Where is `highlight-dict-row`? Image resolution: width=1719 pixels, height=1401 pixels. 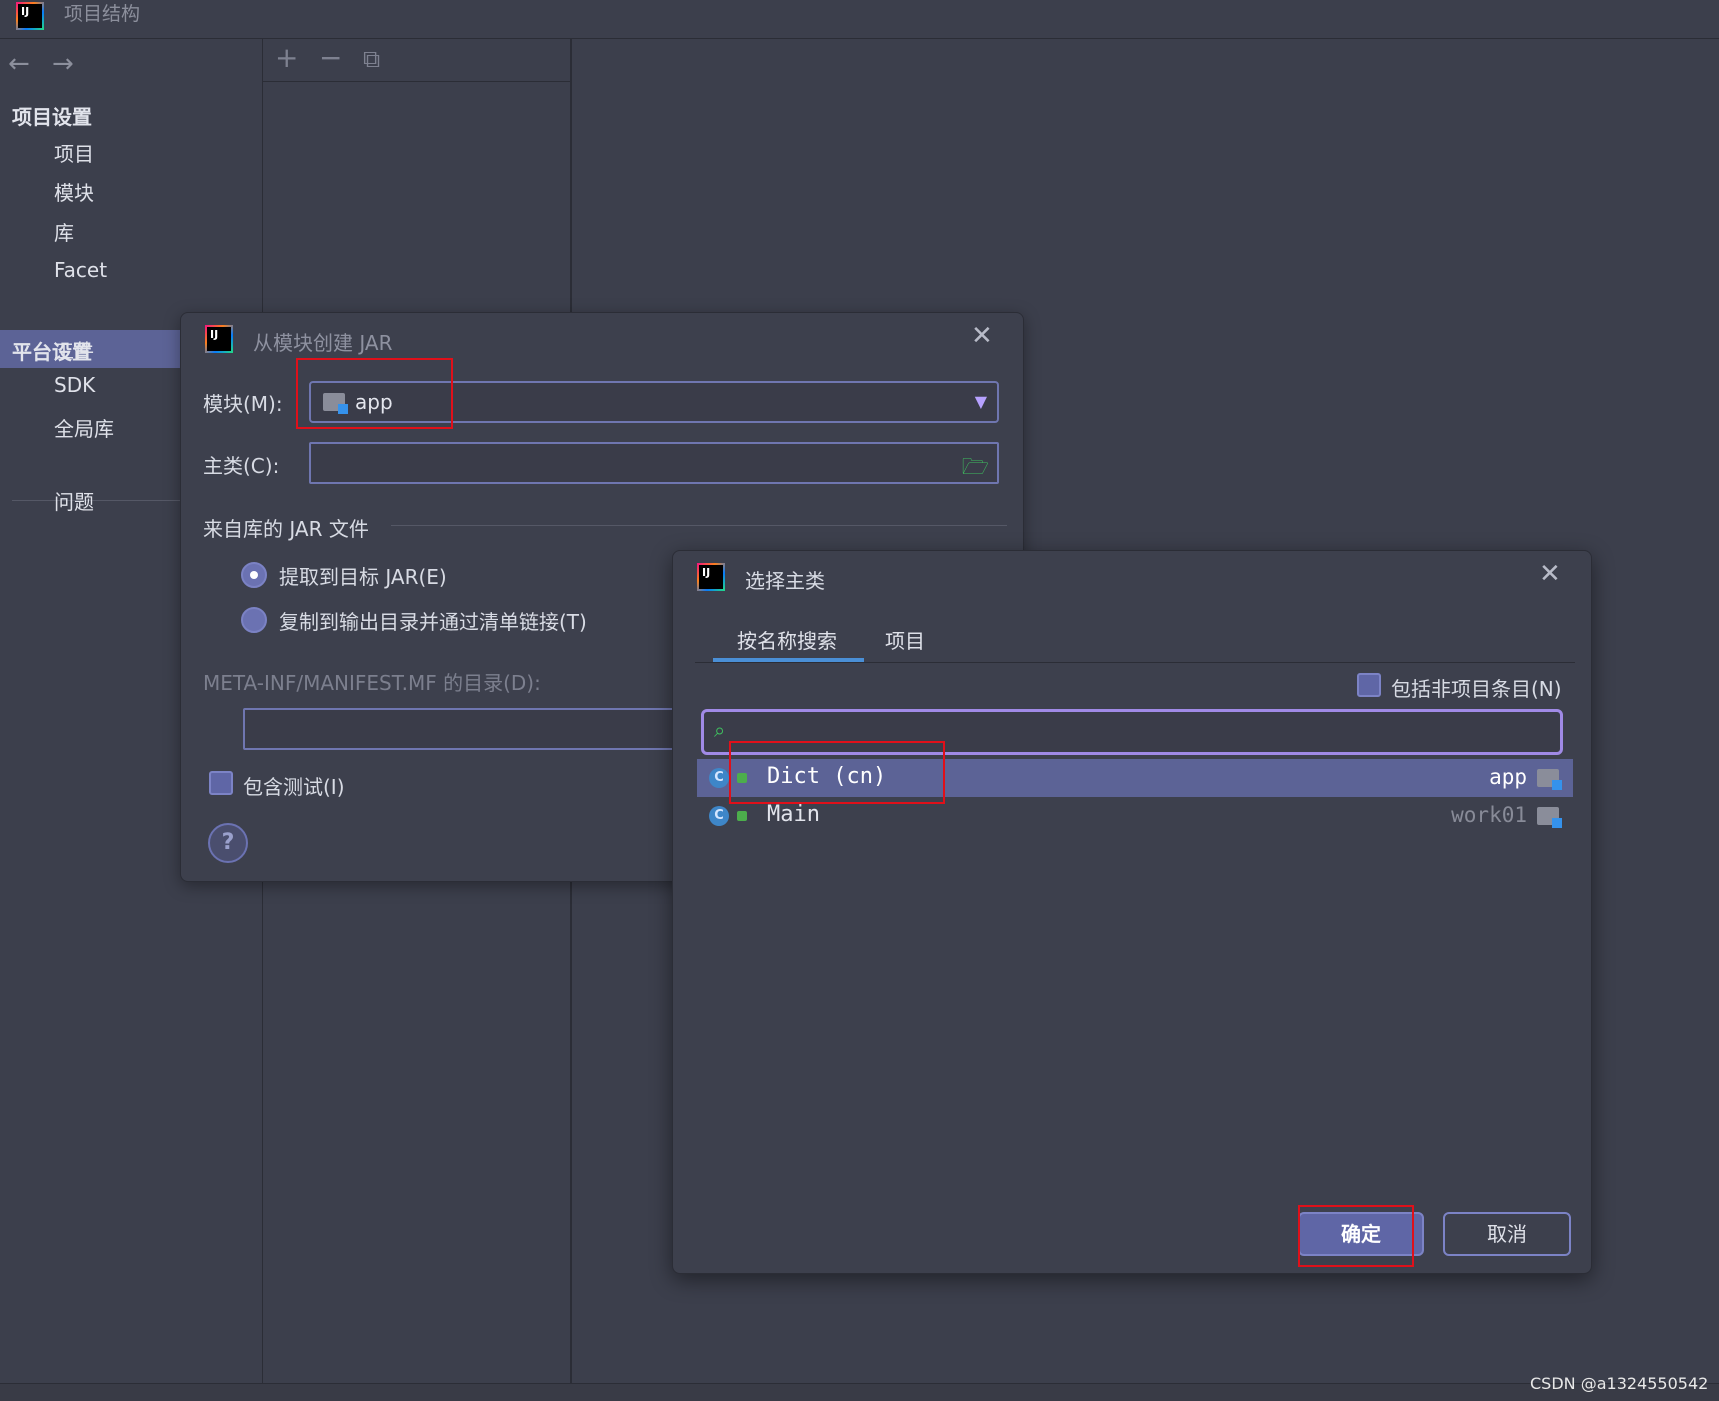 highlight-dict-row is located at coordinates (837, 772).